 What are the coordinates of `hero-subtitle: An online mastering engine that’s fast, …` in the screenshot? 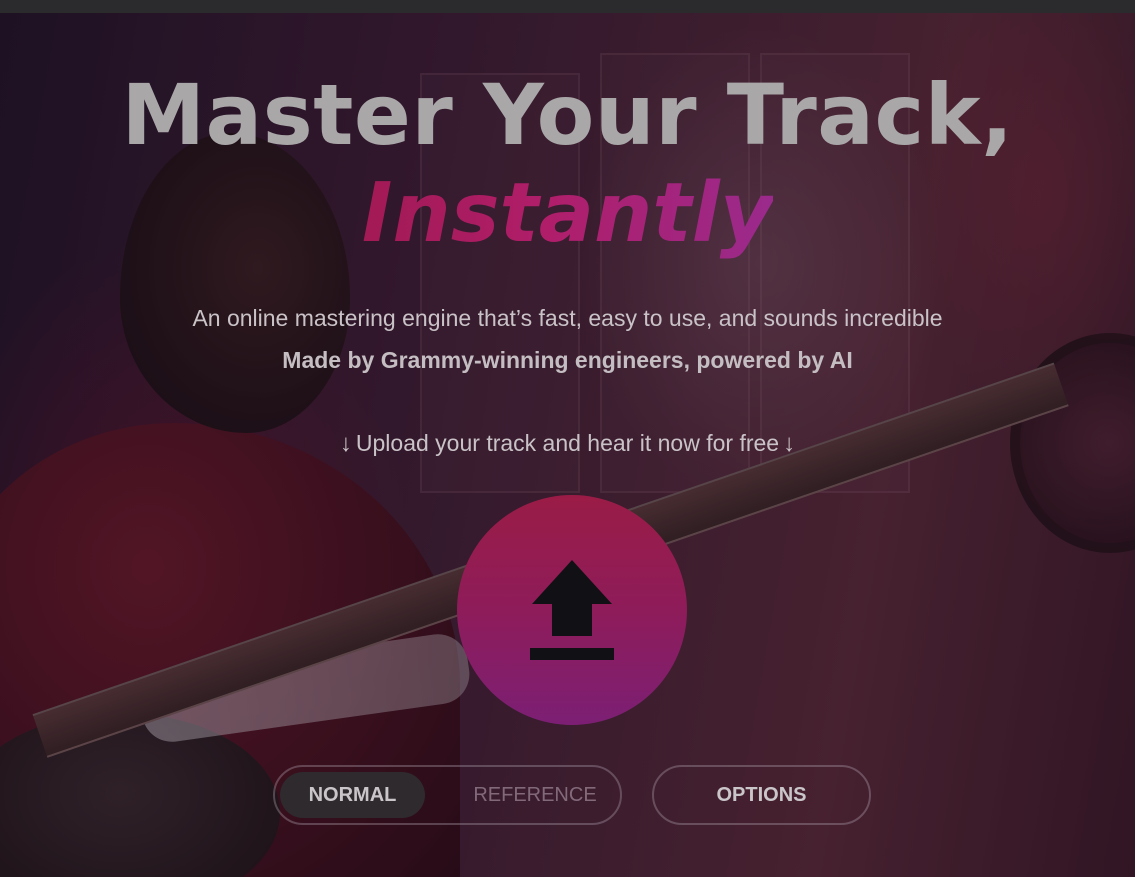 It's located at (567, 318).